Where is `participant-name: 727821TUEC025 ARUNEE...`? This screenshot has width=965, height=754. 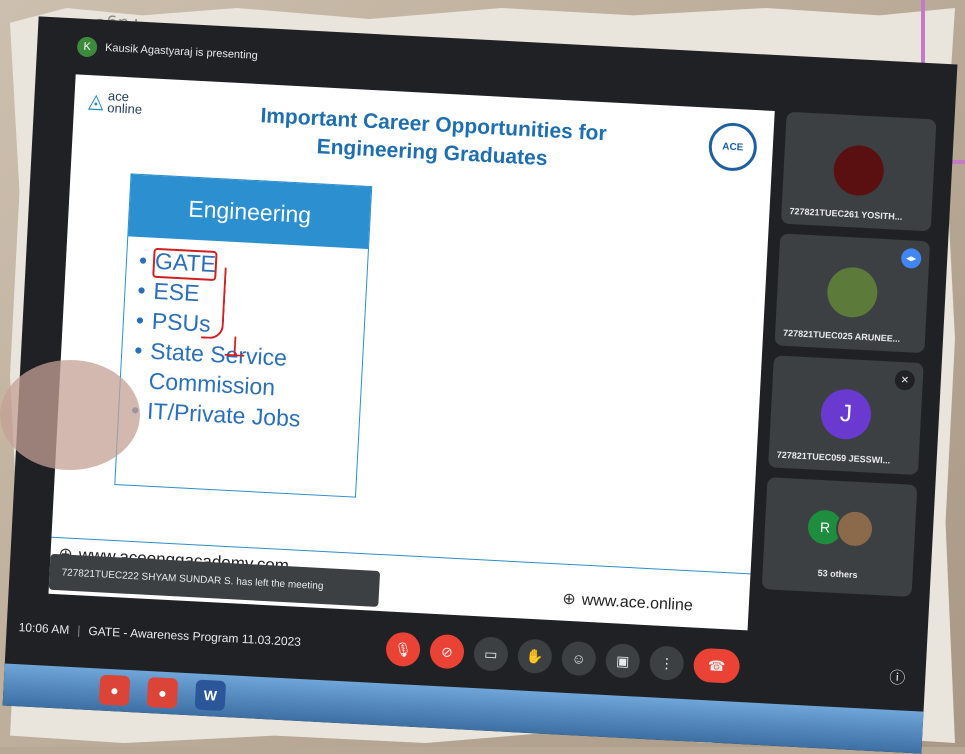
participant-name: 727821TUEC025 ARUNEE... is located at coordinates (841, 335).